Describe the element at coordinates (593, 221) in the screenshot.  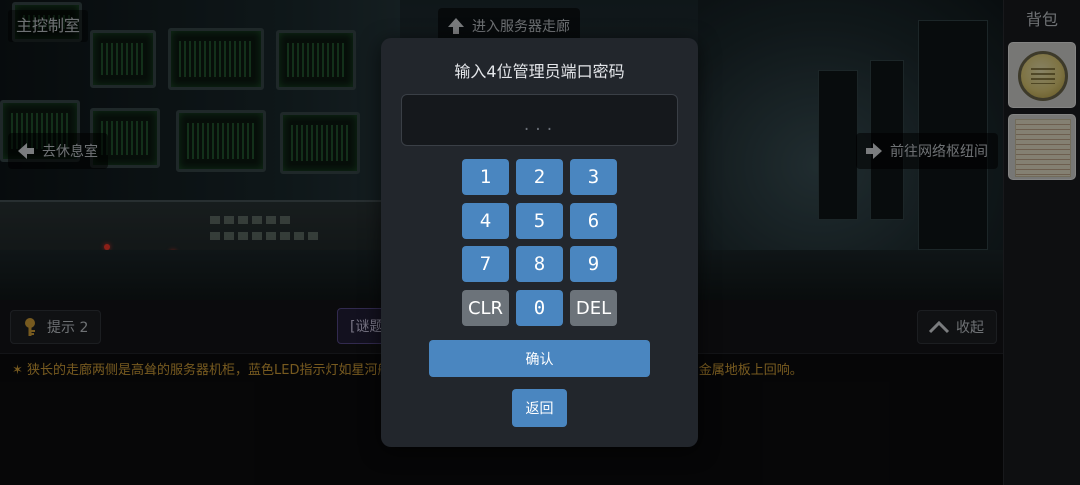
I see `keypad-key-6: 6` at that location.